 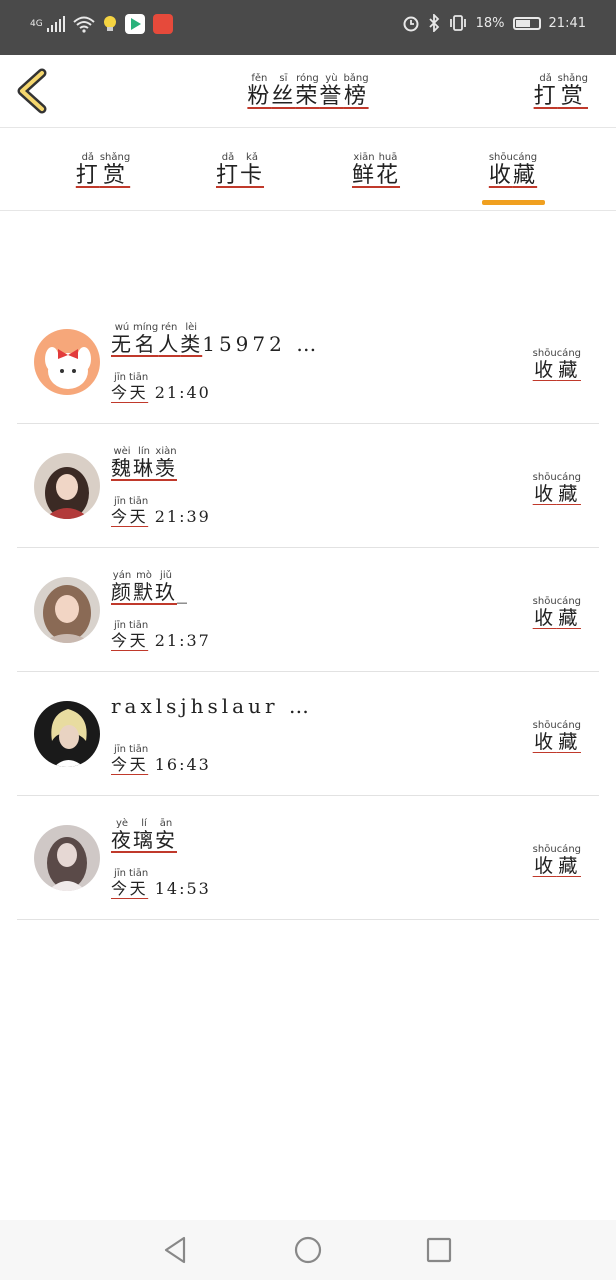 I want to click on alarm-icon, so click(x=411, y=24).